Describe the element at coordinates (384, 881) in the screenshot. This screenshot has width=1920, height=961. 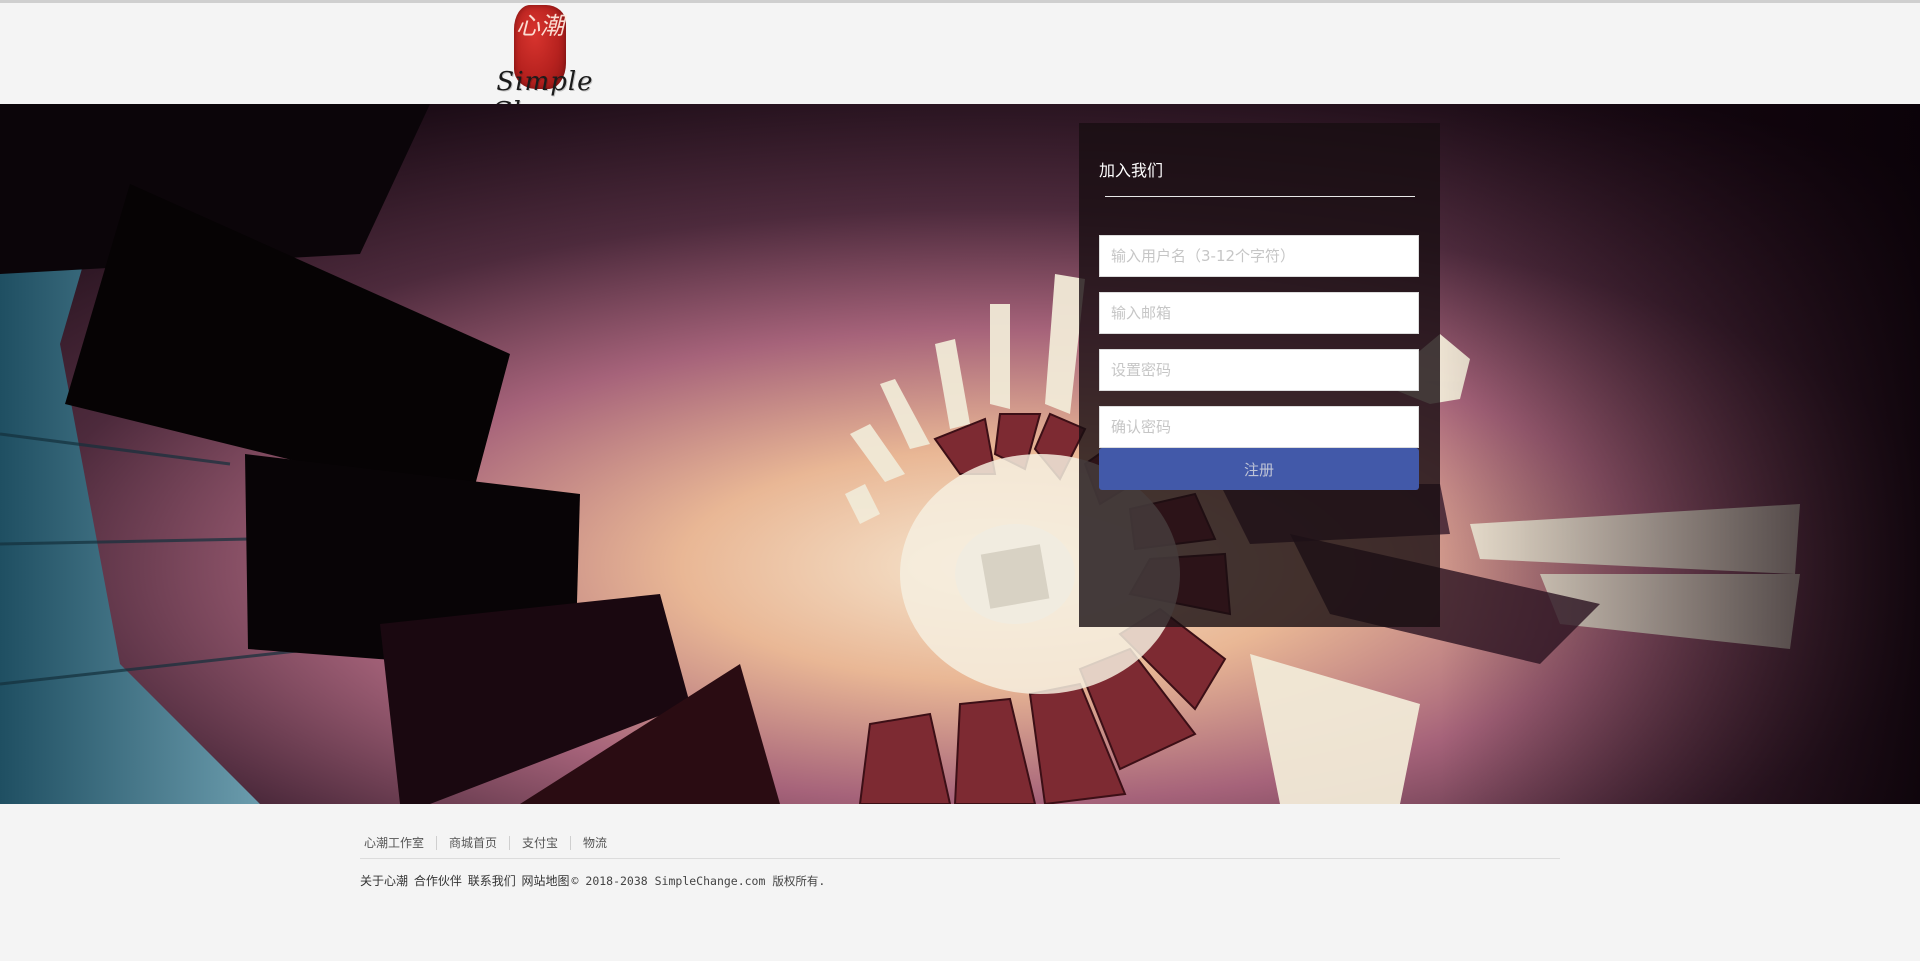
I see `footer-link-about: 关于心潮` at that location.